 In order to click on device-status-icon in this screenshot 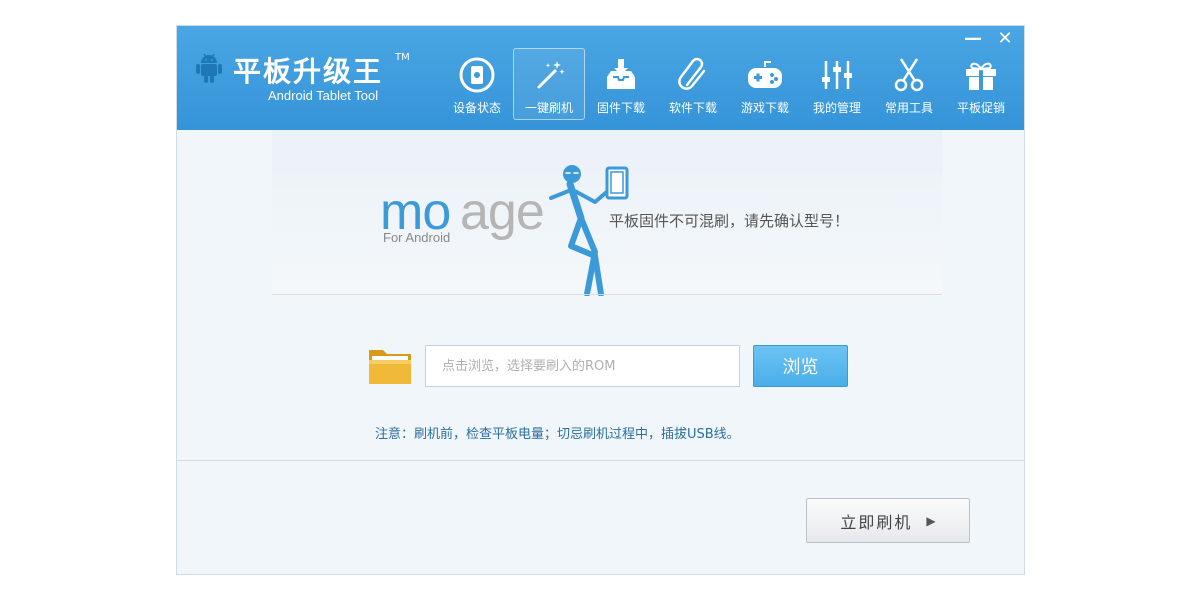, I will do `click(477, 75)`.